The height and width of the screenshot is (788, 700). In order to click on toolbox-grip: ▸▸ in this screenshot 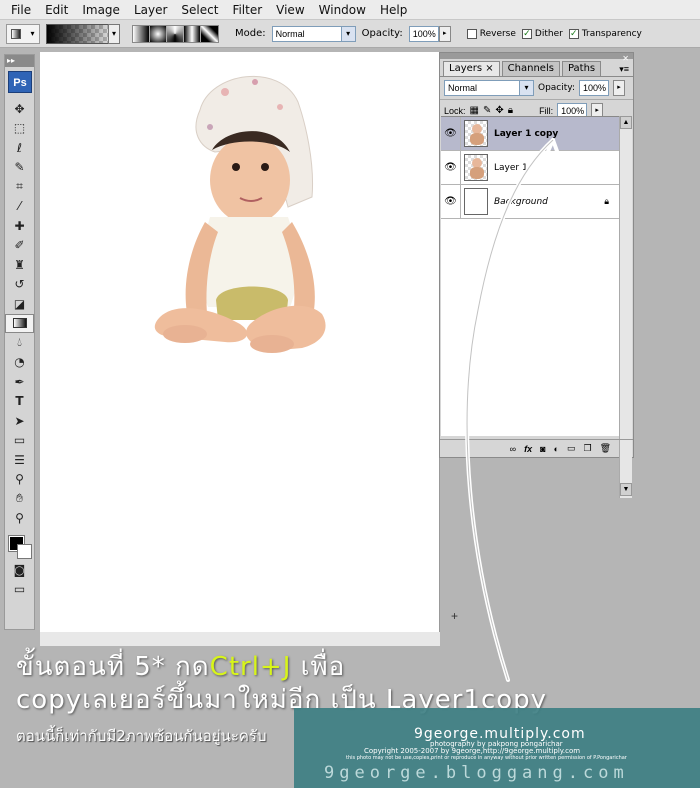, I will do `click(19, 61)`.